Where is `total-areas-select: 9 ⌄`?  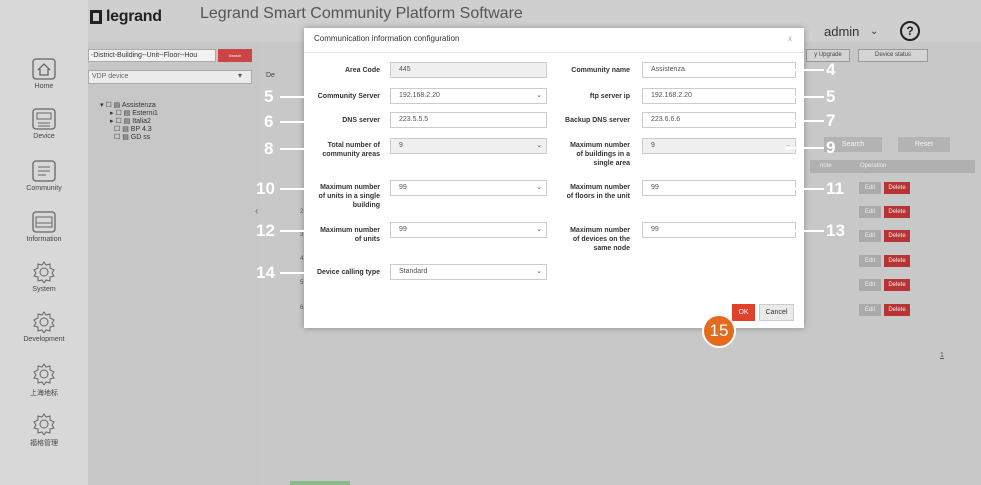 total-areas-select: 9 ⌄ is located at coordinates (468, 146).